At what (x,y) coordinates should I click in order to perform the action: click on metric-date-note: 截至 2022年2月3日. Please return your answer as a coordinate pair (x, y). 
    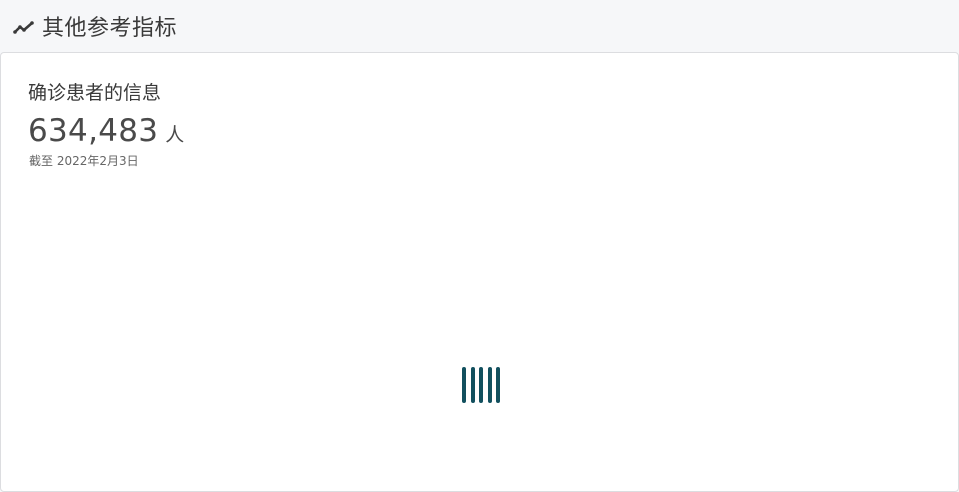
    Looking at the image, I should click on (84, 161).